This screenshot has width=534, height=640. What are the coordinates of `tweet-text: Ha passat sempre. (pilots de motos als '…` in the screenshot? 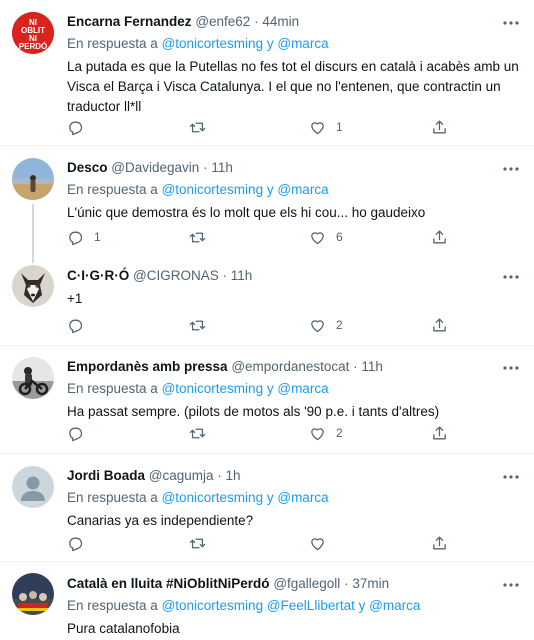 It's located at (253, 411).